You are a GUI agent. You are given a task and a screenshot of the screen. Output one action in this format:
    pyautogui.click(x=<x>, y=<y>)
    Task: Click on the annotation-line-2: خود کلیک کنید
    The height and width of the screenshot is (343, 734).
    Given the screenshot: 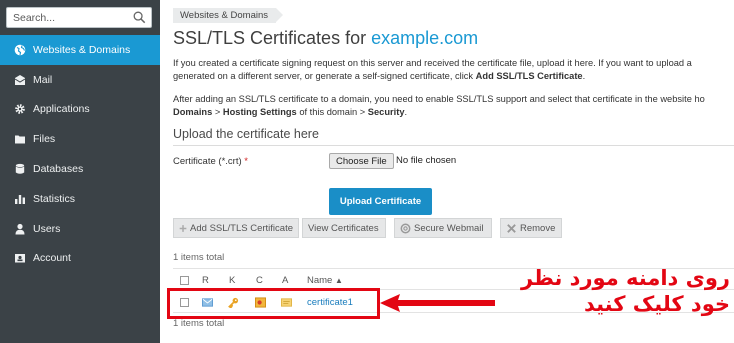 What is the action you would take?
    pyautogui.click(x=656, y=304)
    